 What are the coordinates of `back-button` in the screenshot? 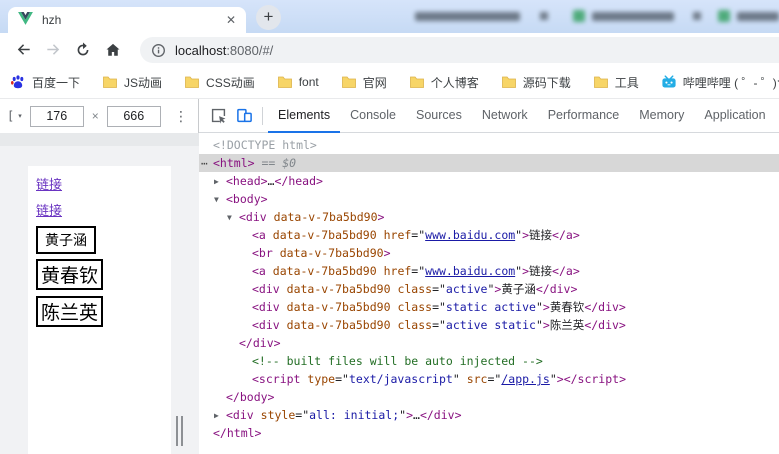 It's located at (23, 50).